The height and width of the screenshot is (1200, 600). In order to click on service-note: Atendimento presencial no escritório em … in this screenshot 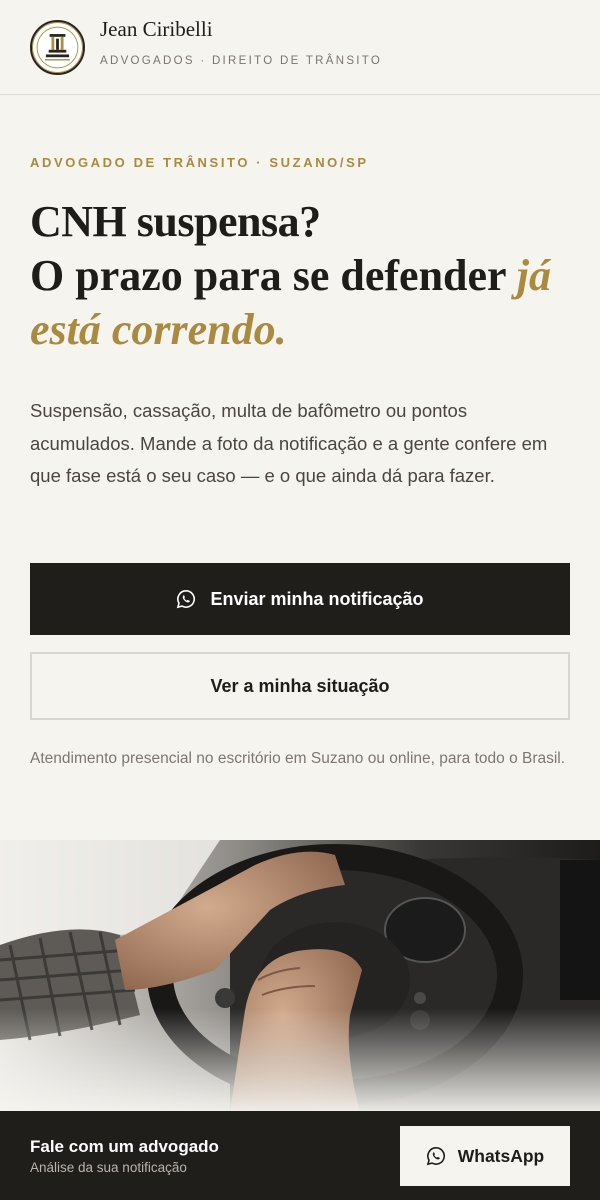, I will do `click(298, 758)`.